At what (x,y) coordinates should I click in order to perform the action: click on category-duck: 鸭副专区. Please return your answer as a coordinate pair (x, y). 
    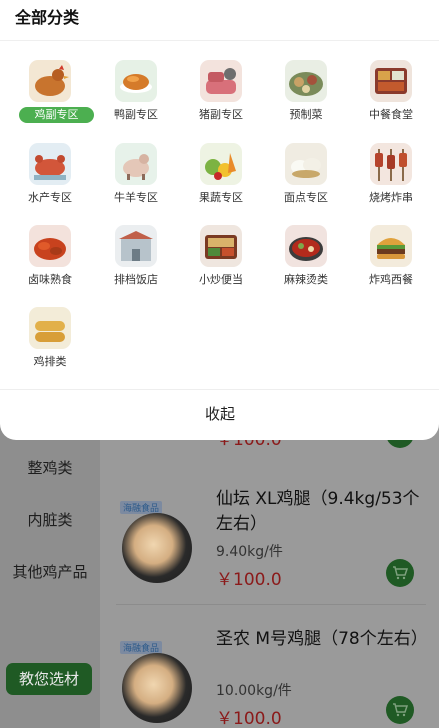
    Looking at the image, I should click on (136, 93).